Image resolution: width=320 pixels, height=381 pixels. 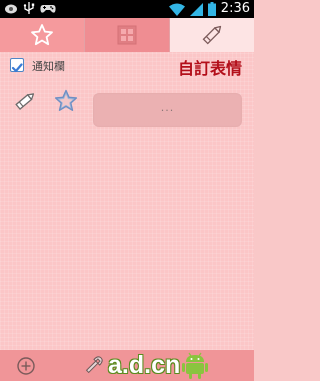 What do you see at coordinates (211, 9) in the screenshot?
I see `battery-icon` at bounding box center [211, 9].